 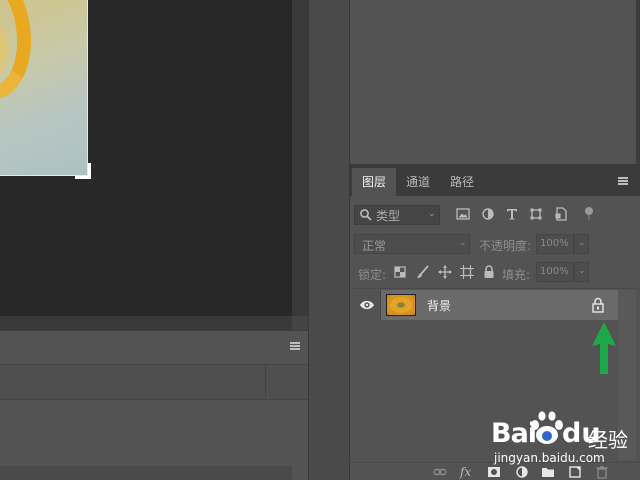 I want to click on lock-icon, so click(x=598, y=305).